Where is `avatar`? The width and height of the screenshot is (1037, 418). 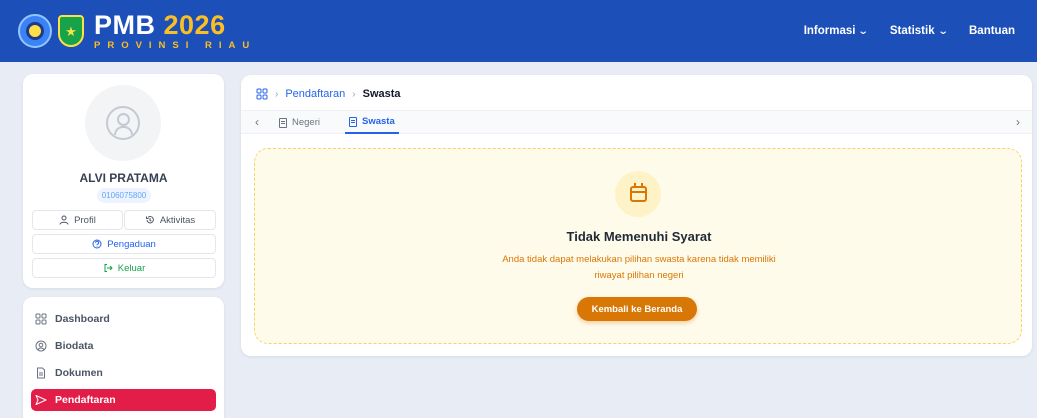
avatar is located at coordinates (123, 123).